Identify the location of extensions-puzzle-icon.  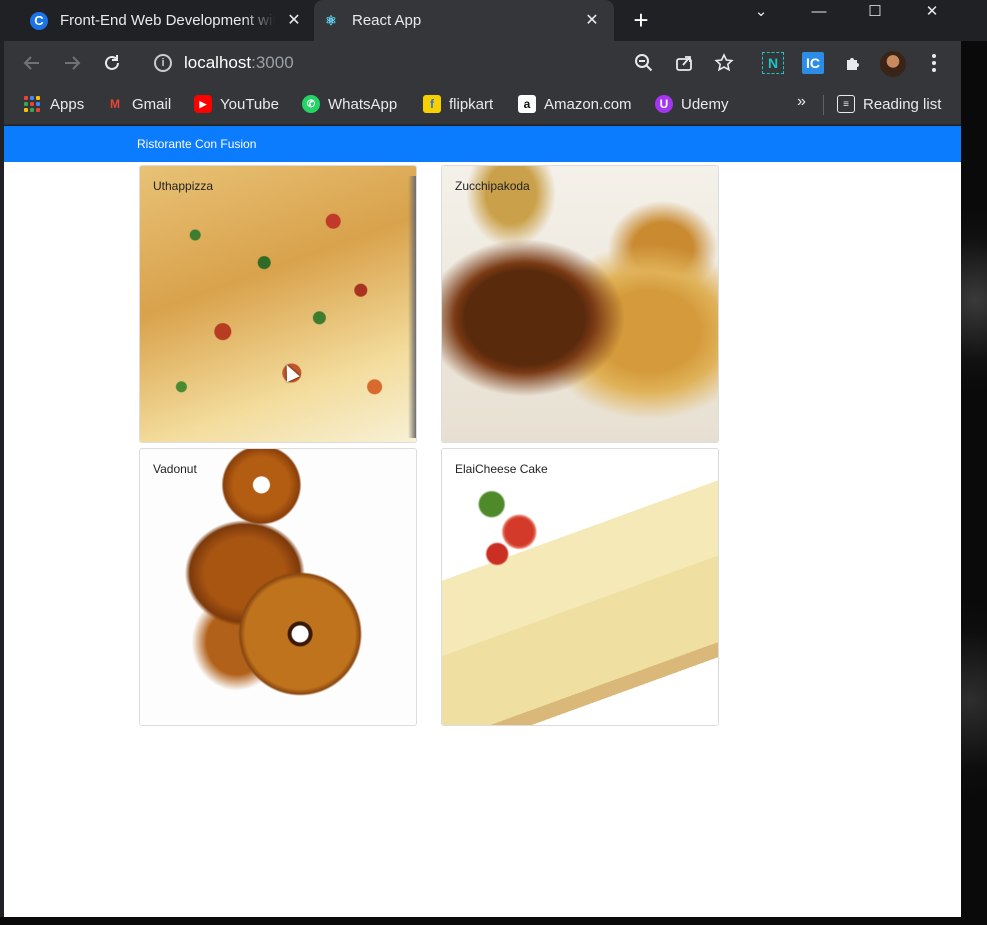
(854, 63).